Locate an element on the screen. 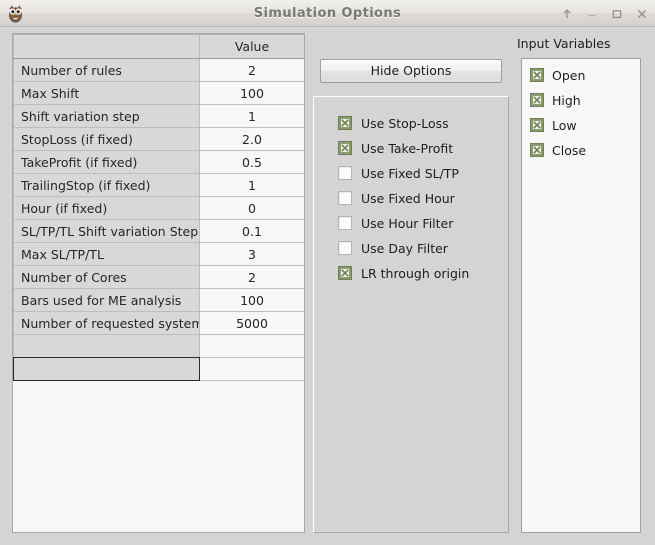  checkbox-high is located at coordinates (537, 100).